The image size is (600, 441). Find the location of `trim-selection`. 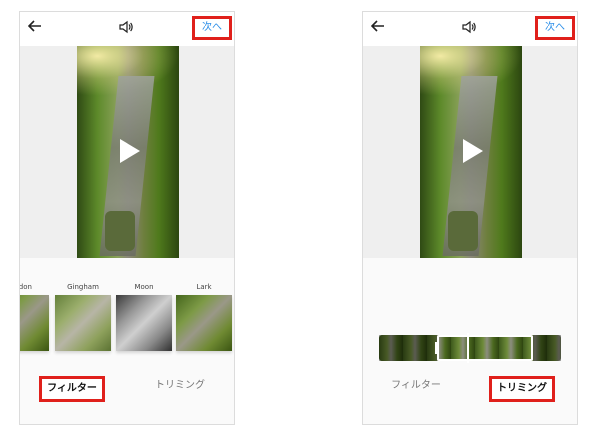

trim-selection is located at coordinates (485, 348).